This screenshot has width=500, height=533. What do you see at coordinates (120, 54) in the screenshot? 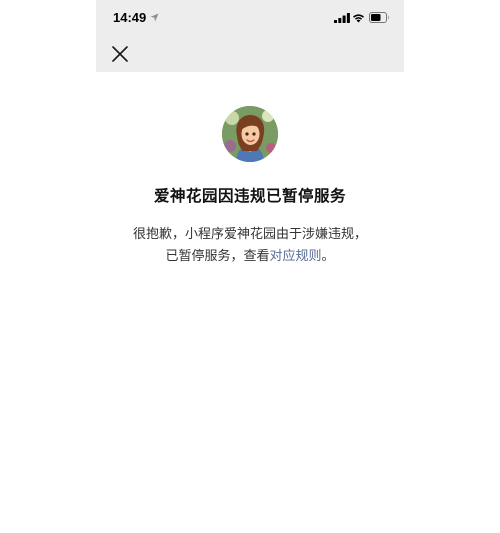
I see `close-icon` at bounding box center [120, 54].